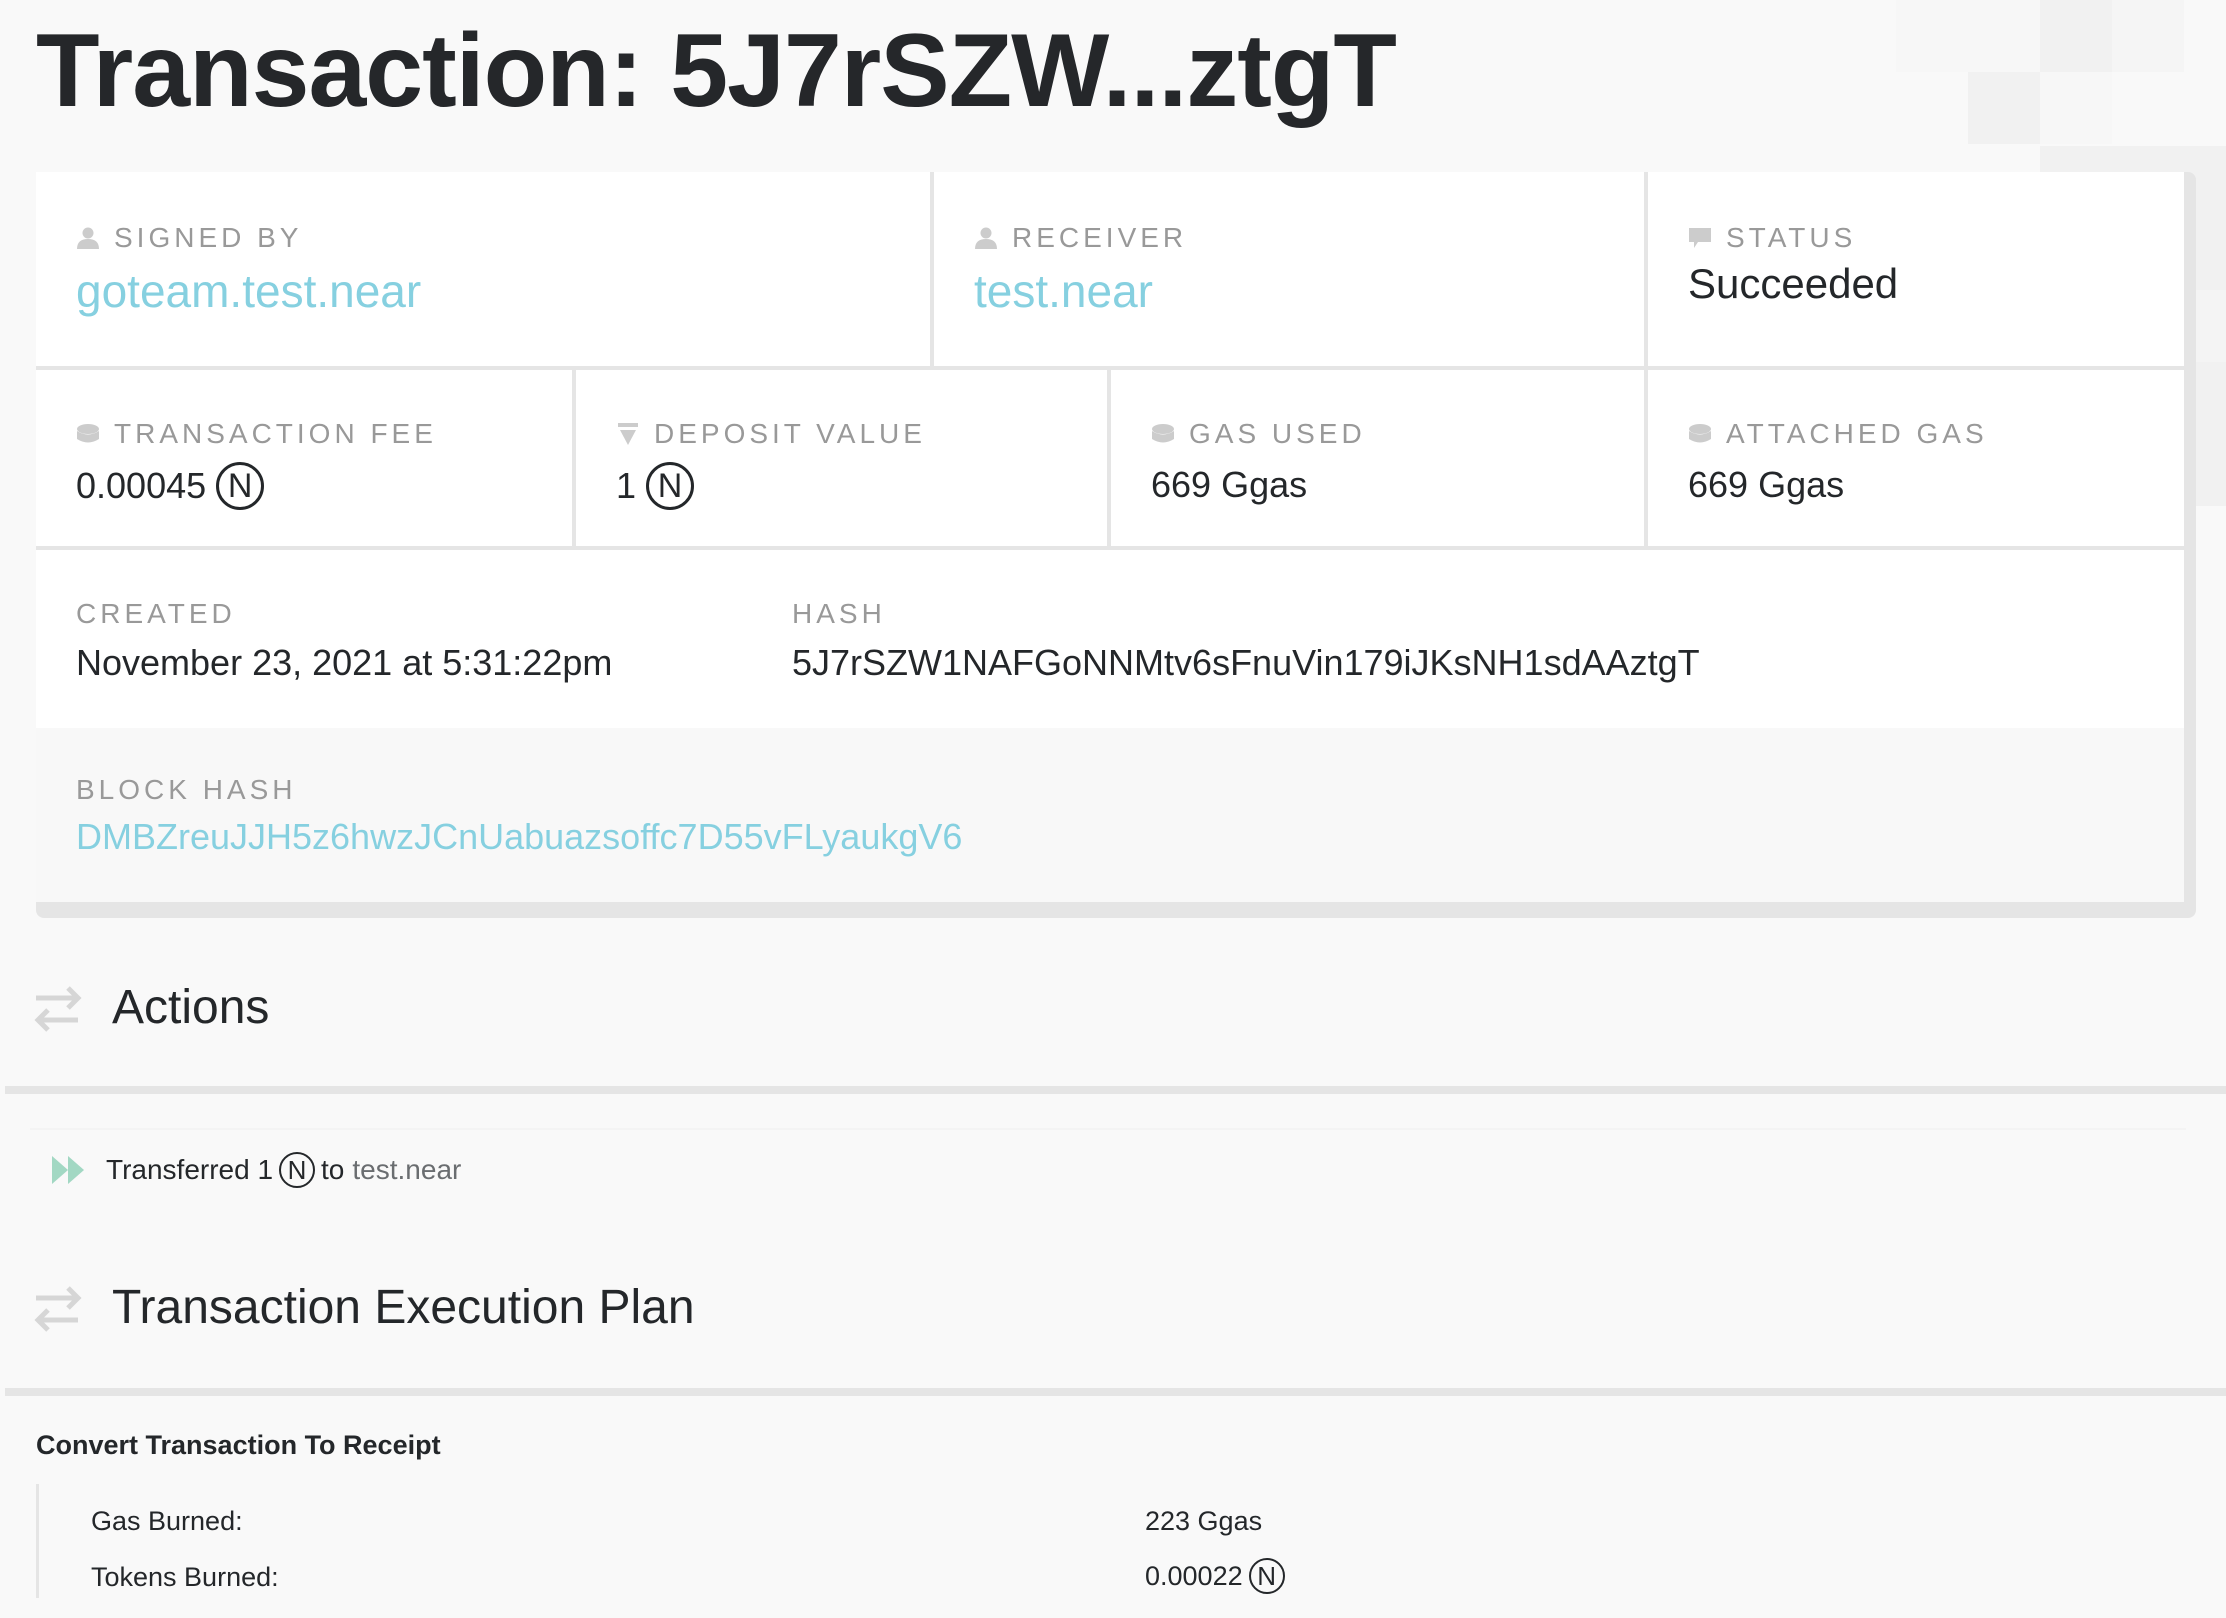  Describe the element at coordinates (248, 291) in the screenshot. I see `signed-by-account-link: goteam.test.near` at that location.